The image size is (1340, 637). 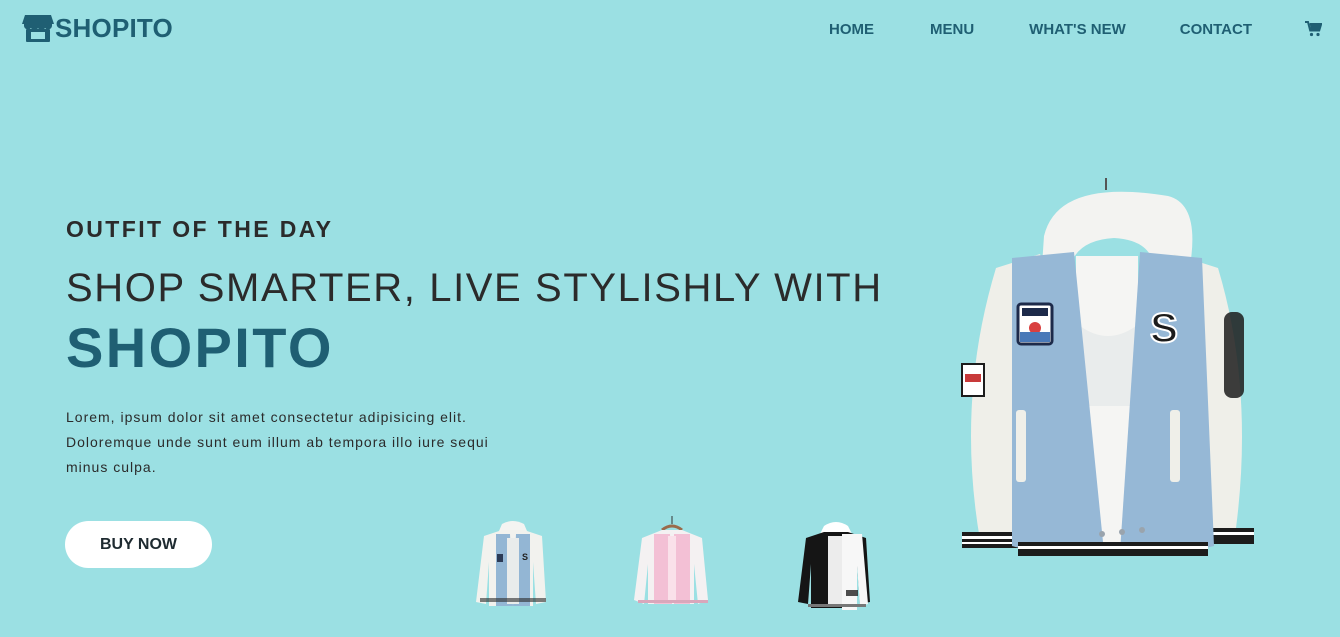 I want to click on nav-link-contact: CONTACT, so click(x=1216, y=30).